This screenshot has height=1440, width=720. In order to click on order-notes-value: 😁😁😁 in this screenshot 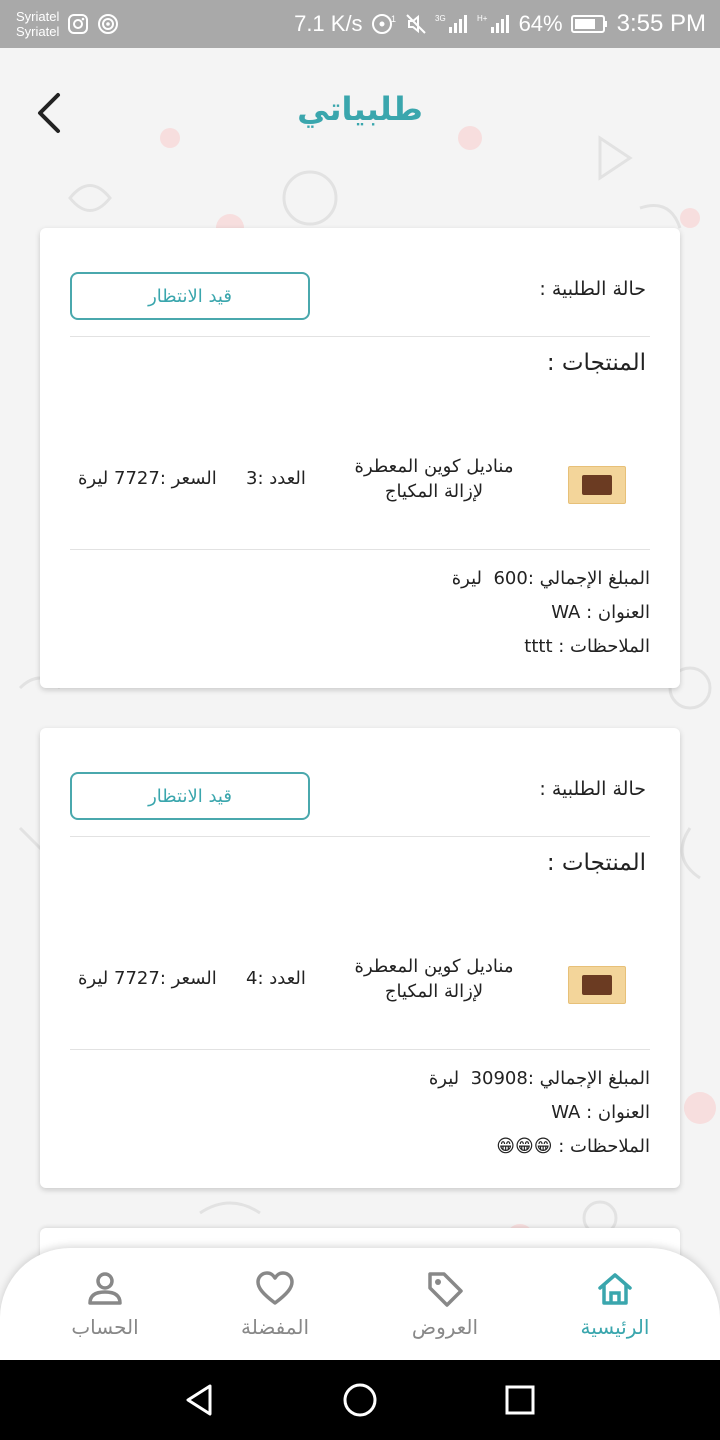, I will do `click(524, 1146)`.